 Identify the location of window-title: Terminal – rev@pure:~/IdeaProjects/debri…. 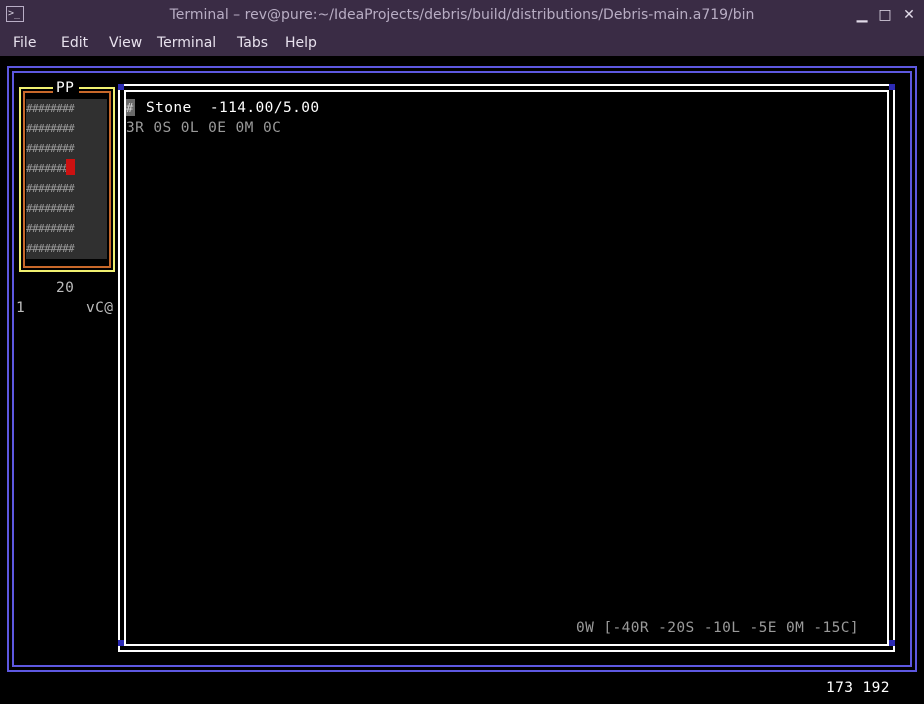
(462, 15).